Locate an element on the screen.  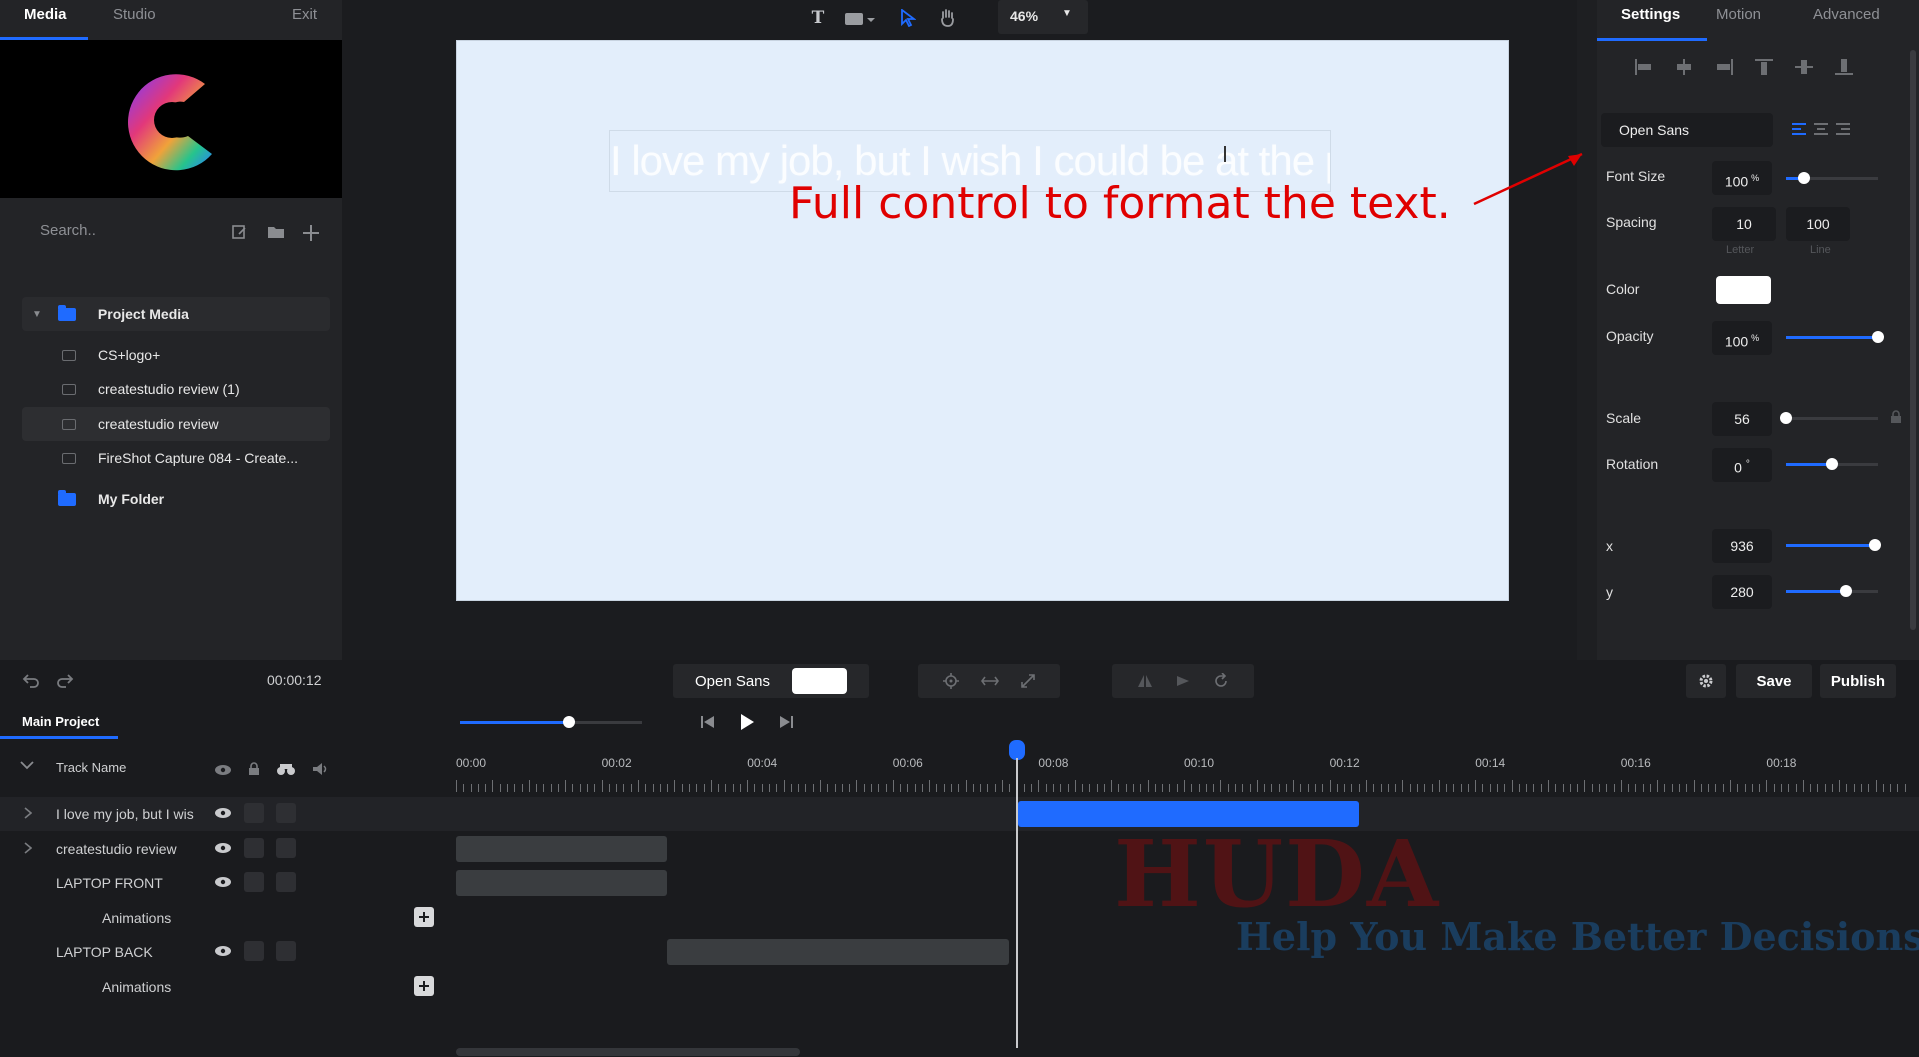
text-tool-icon: T is located at coordinates (818, 18).